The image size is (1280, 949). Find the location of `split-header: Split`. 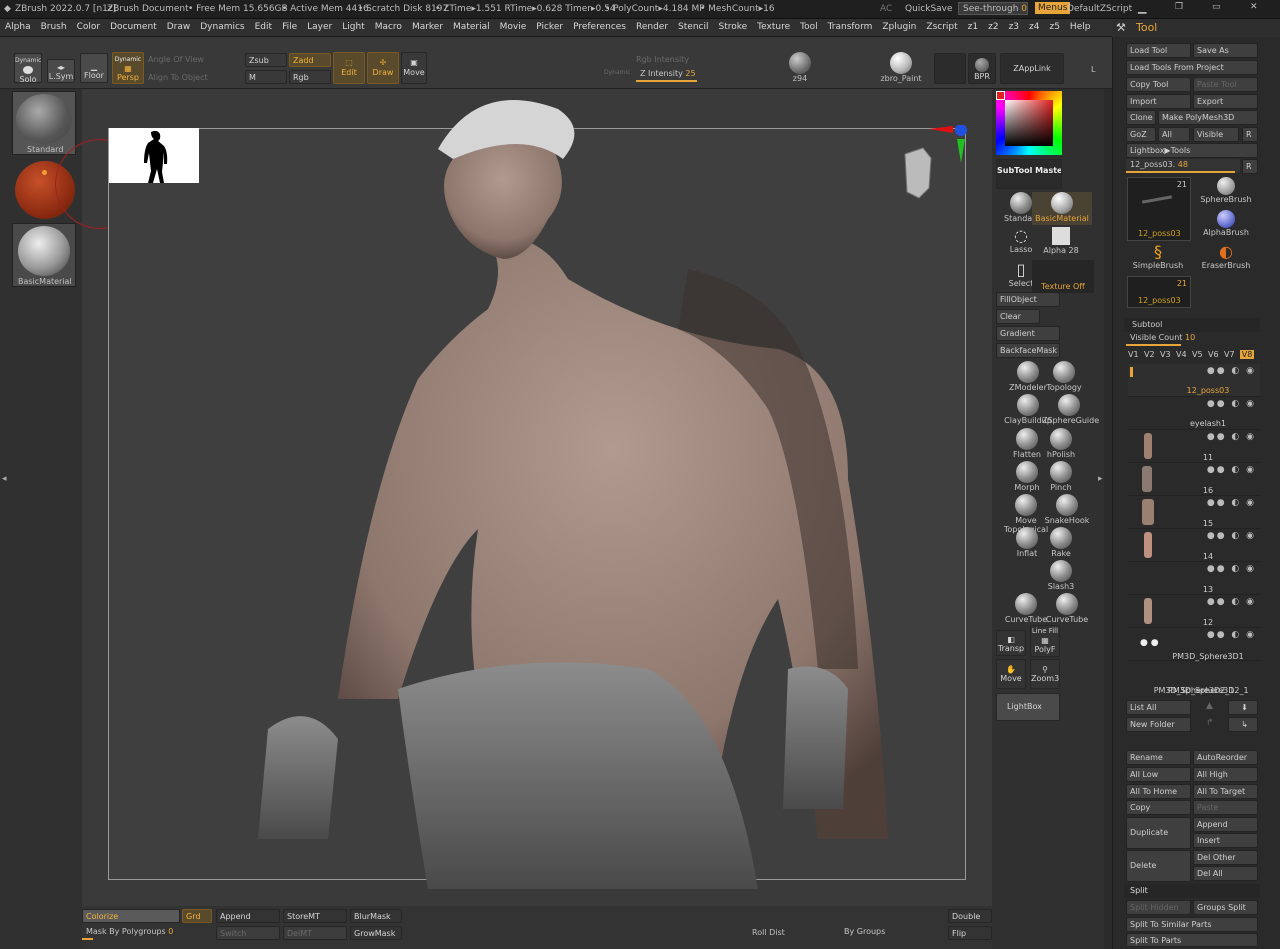

split-header: Split is located at coordinates (1192, 891).